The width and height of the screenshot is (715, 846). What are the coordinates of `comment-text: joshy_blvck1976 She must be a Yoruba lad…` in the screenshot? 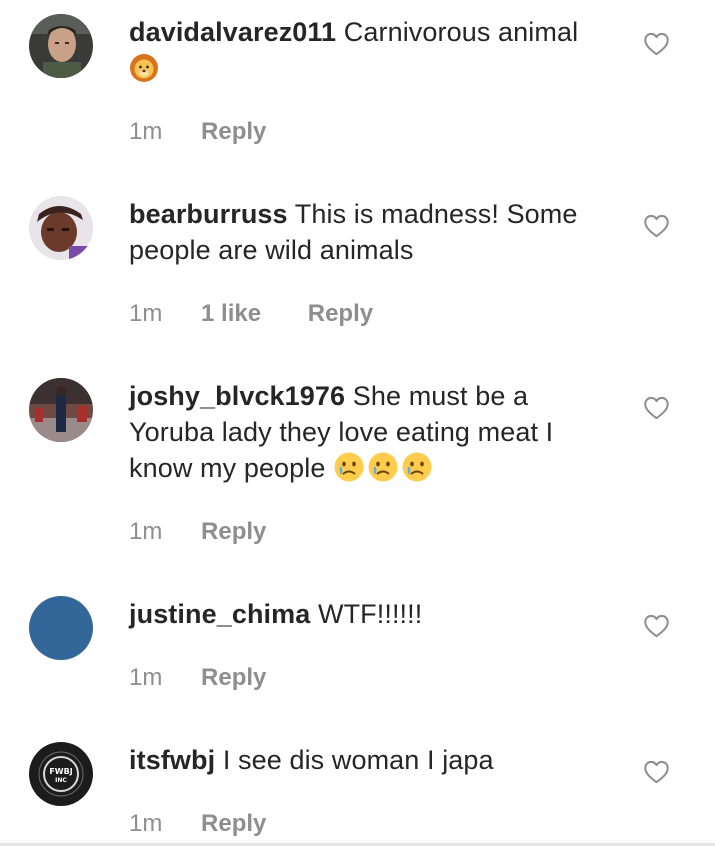 It's located at (364, 435).